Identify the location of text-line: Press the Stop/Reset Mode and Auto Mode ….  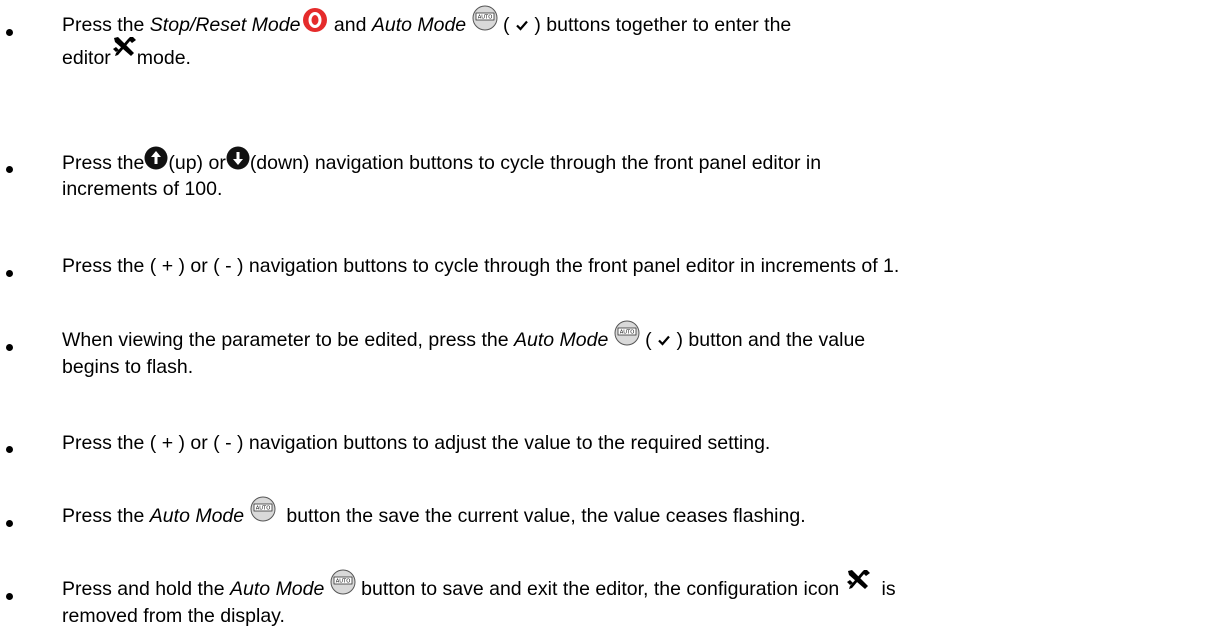
(627, 22).